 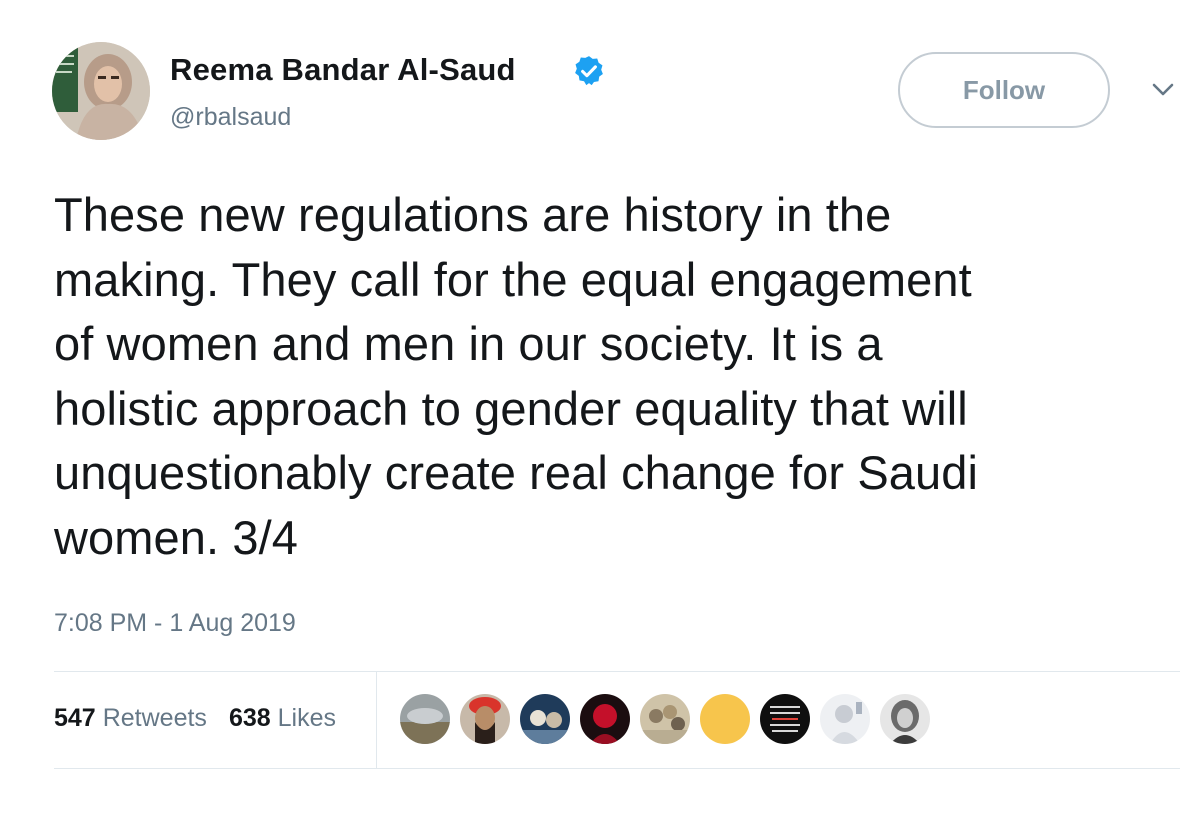 I want to click on verified-badge-icon, so click(x=589, y=71).